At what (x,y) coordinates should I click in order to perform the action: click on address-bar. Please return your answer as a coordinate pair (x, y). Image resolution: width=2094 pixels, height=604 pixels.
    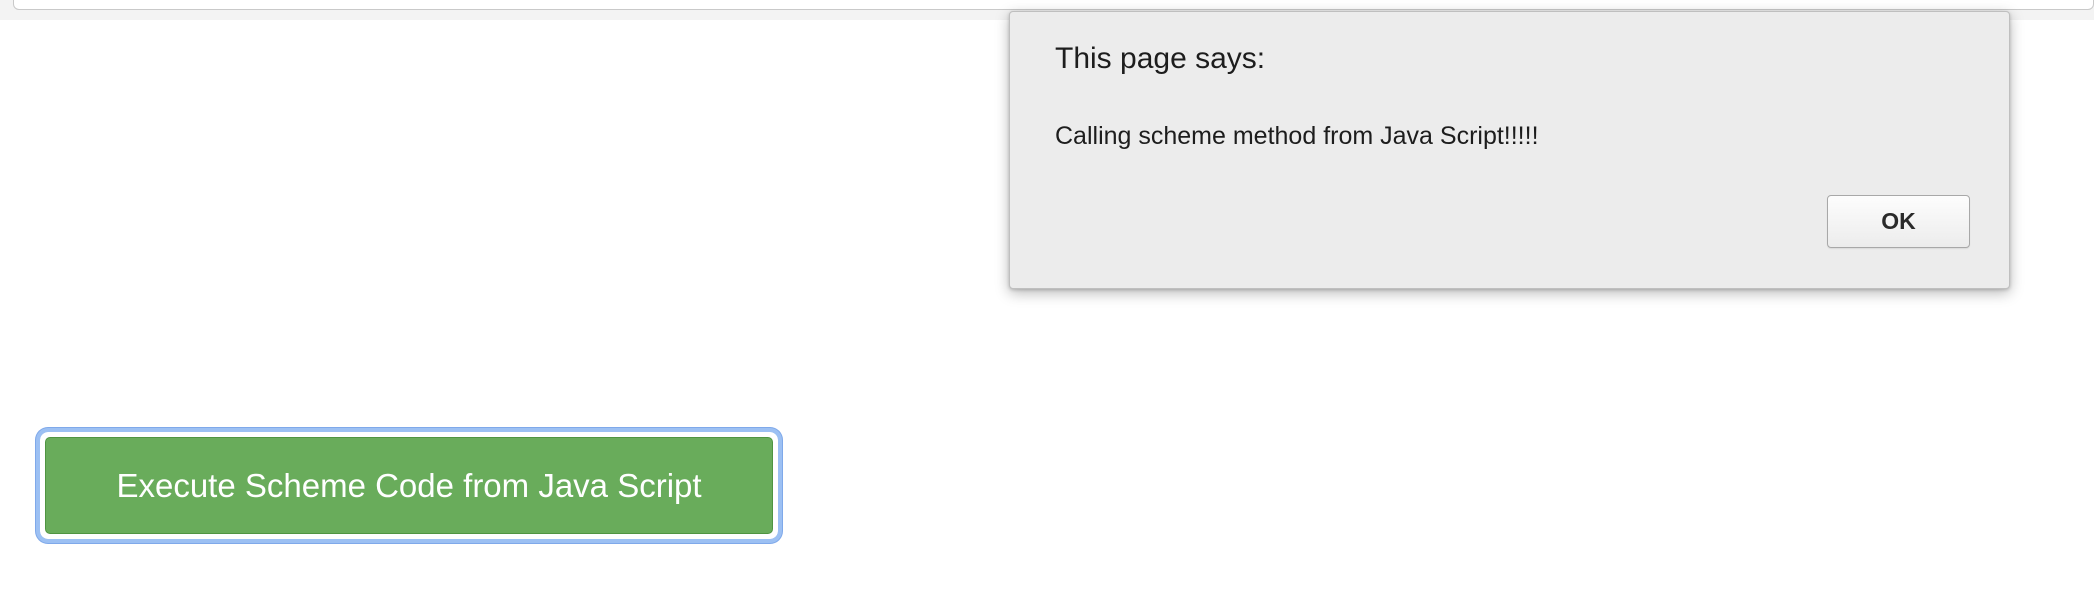
    Looking at the image, I should click on (1053, 5).